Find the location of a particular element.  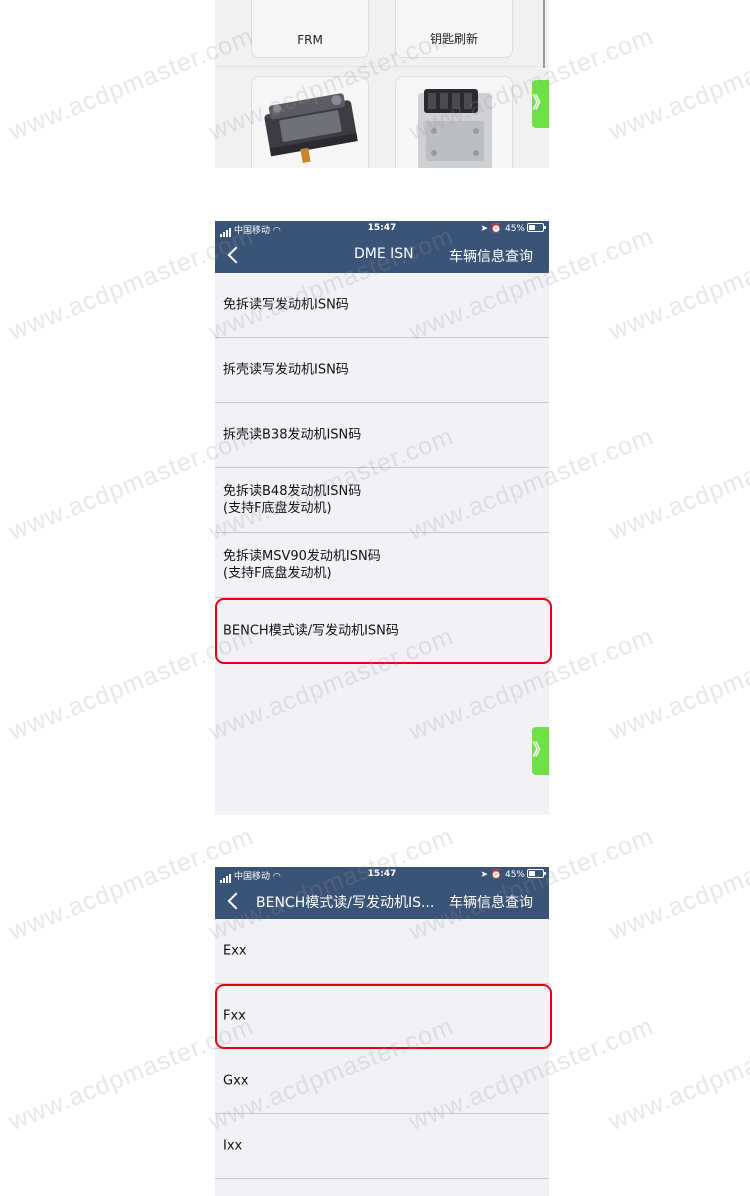

module-grid-panel: FRM 钥匙刷新 》 is located at coordinates (382, 84).